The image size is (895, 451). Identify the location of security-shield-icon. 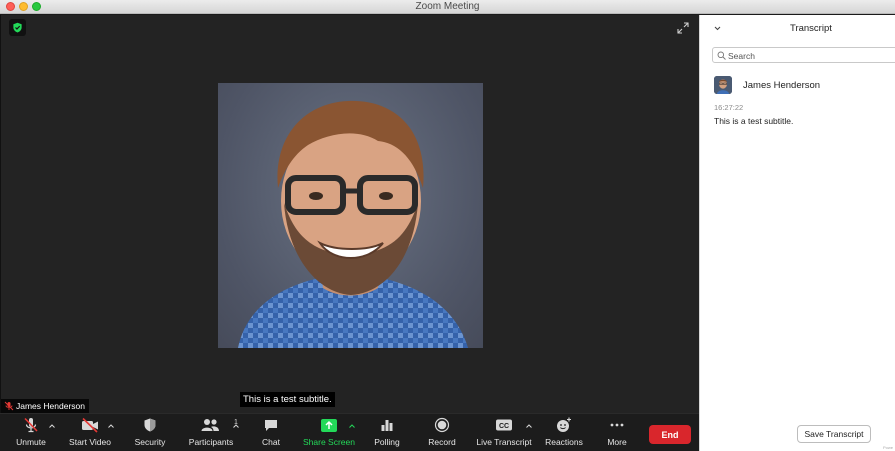
(150, 425).